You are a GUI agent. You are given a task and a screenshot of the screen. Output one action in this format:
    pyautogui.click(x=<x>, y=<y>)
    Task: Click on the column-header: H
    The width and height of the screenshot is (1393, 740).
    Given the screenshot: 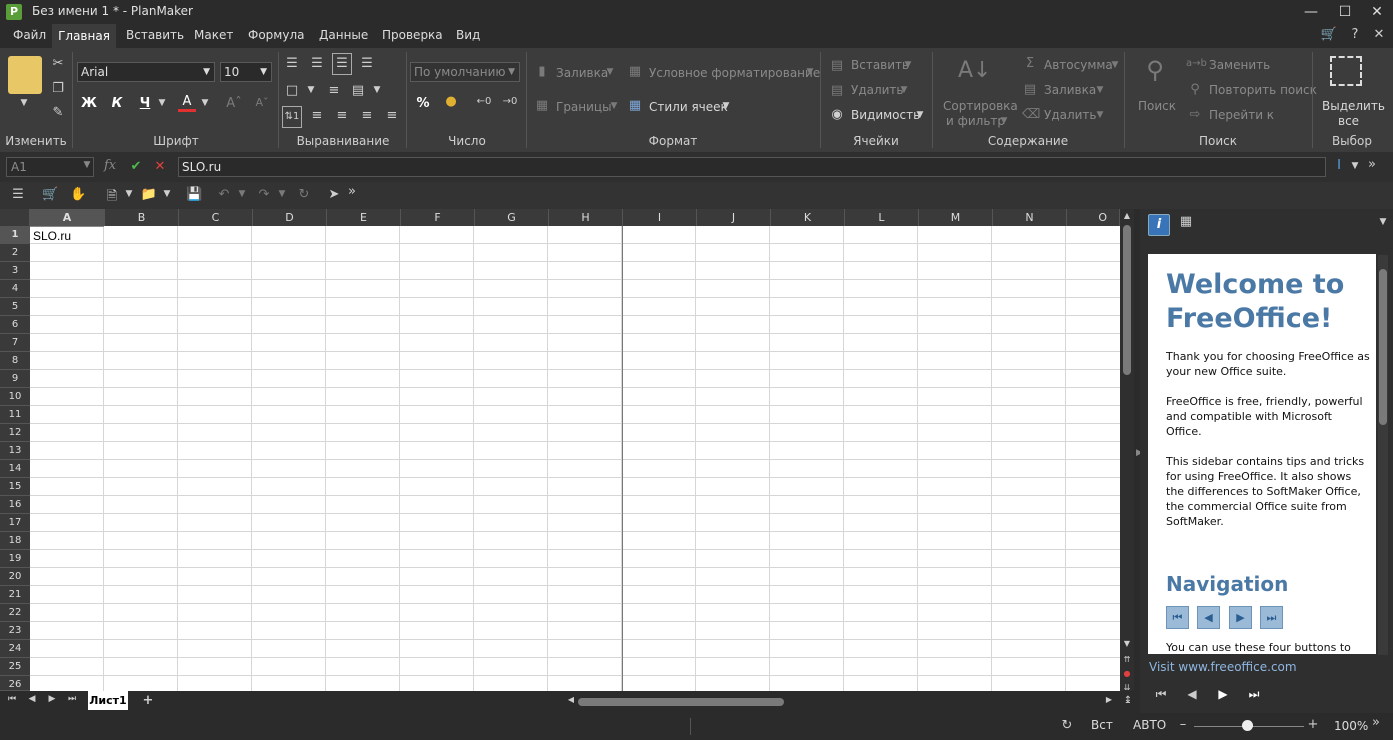 What is the action you would take?
    pyautogui.click(x=586, y=217)
    